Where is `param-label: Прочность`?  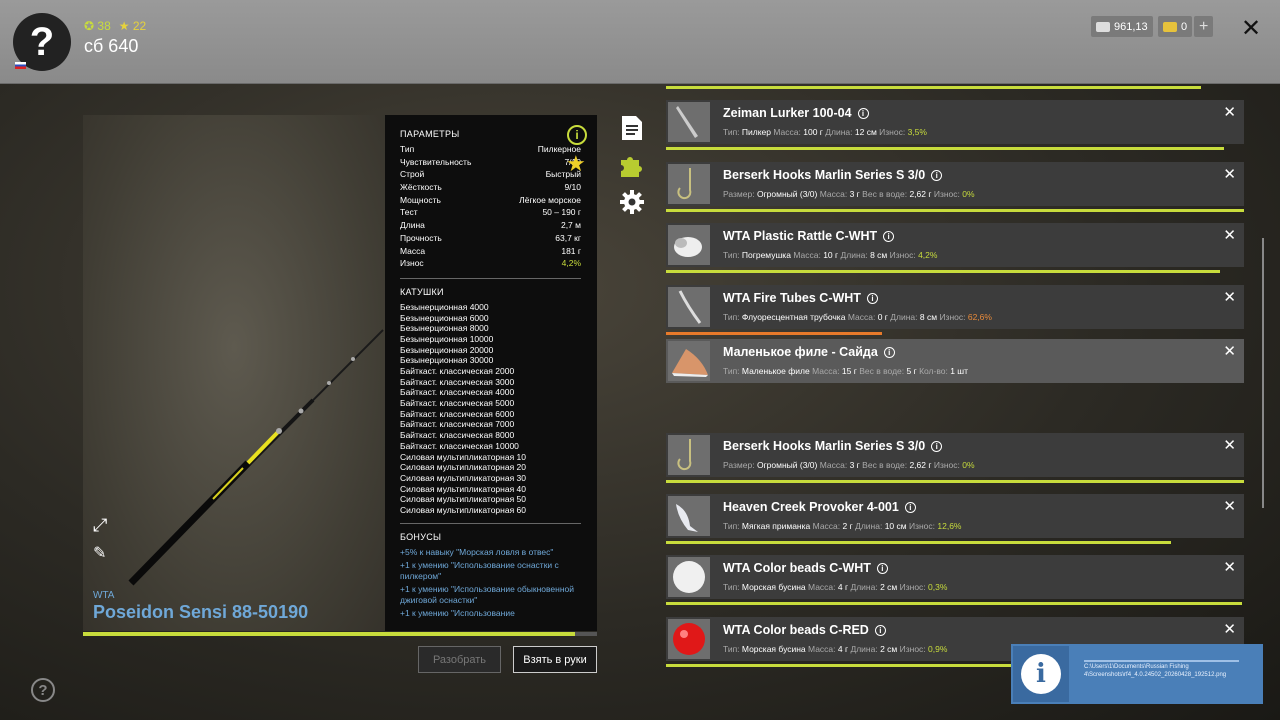
param-label: Прочность is located at coordinates (421, 237).